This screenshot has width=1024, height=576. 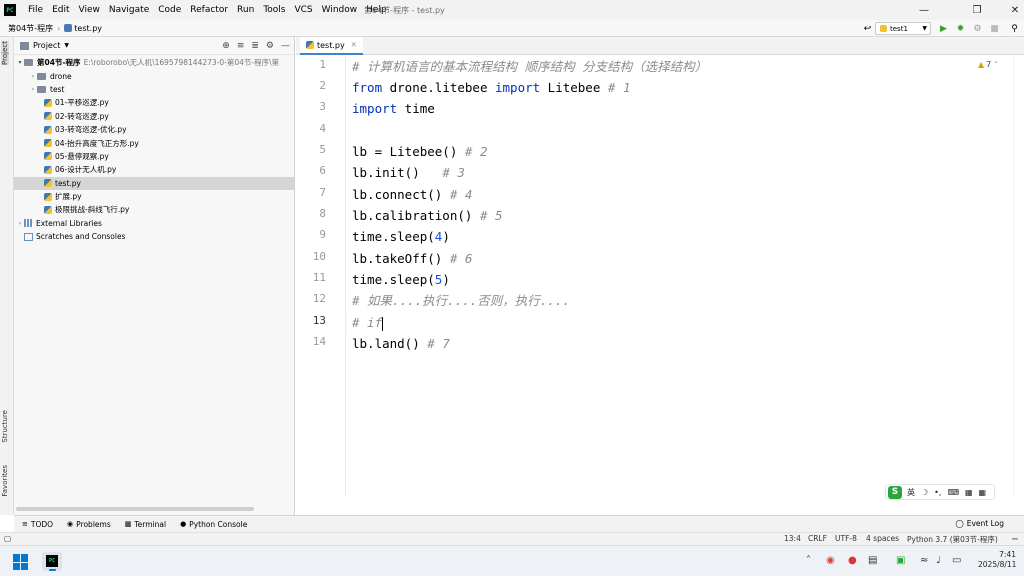 I want to click on keyboard-icon: ⌨, so click(x=953, y=492).